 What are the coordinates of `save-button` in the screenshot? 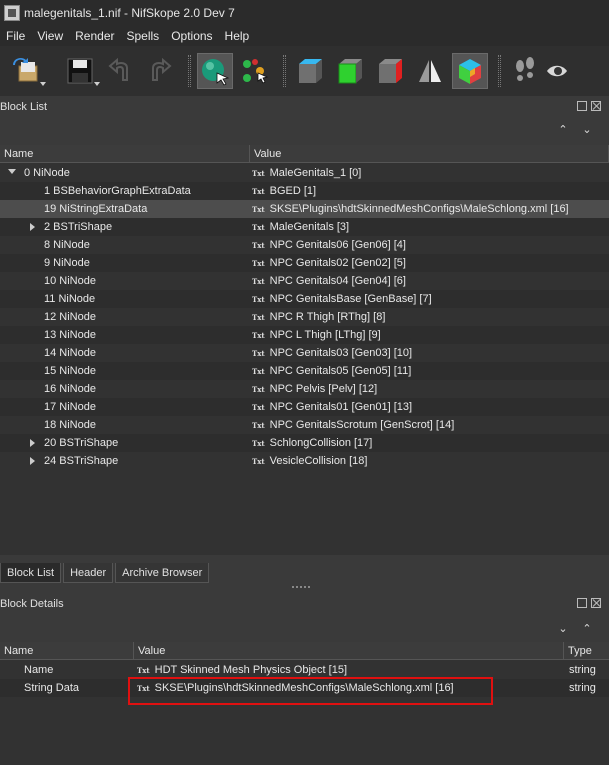 It's located at (81, 71).